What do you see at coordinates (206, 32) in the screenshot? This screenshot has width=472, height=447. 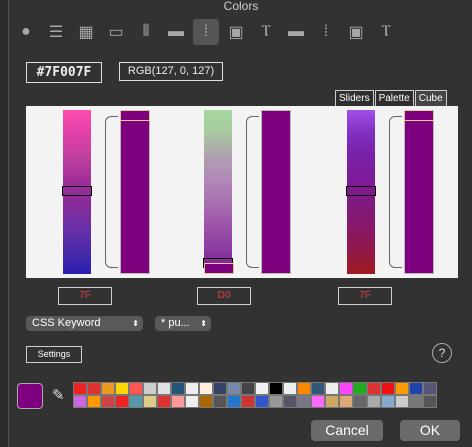 I see `color-columns-icon: ⁞` at bounding box center [206, 32].